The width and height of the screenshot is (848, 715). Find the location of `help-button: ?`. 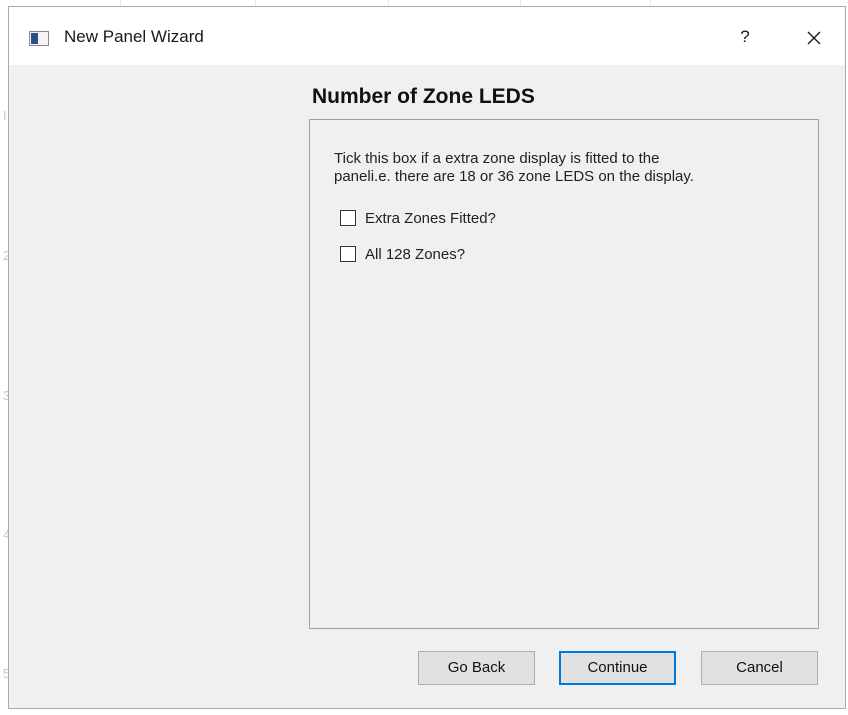

help-button: ? is located at coordinates (745, 37).